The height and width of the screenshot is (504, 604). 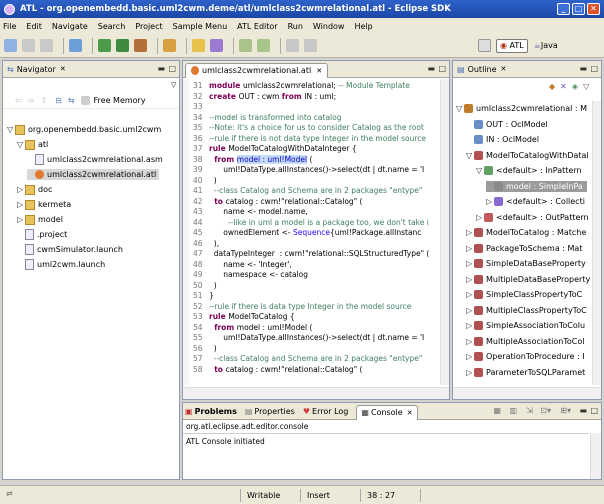 I want to click on prev-annotation-icon, so click(x=263, y=45).